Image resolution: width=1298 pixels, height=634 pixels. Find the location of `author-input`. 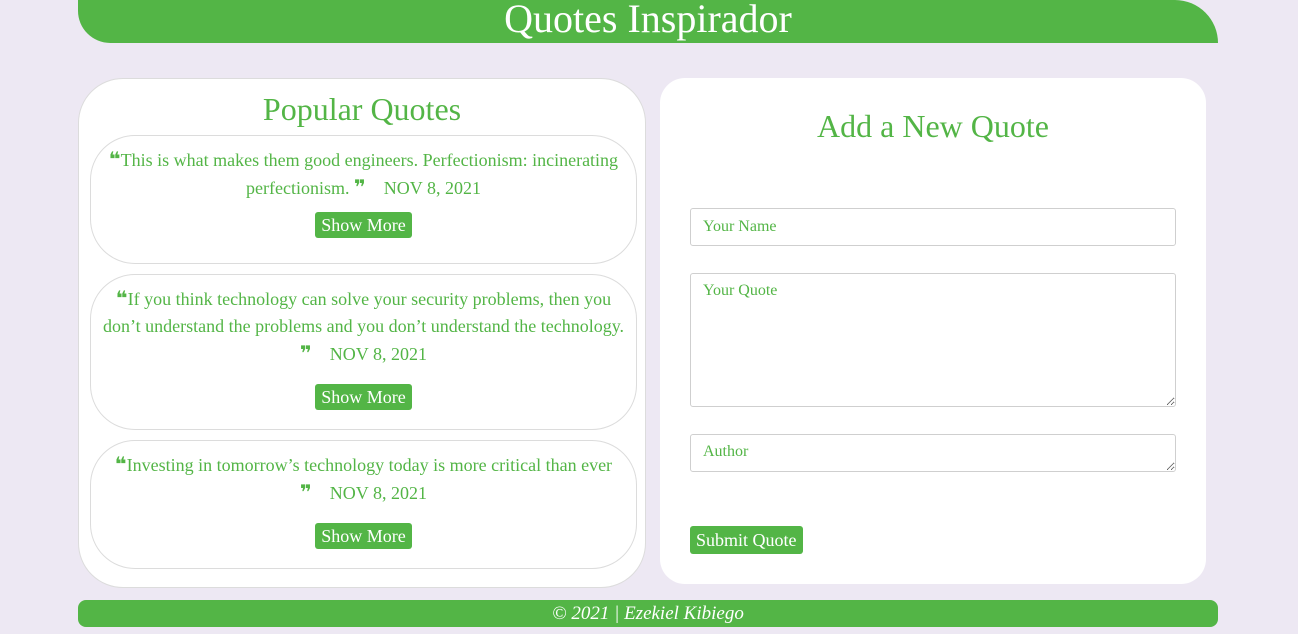

author-input is located at coordinates (933, 453).